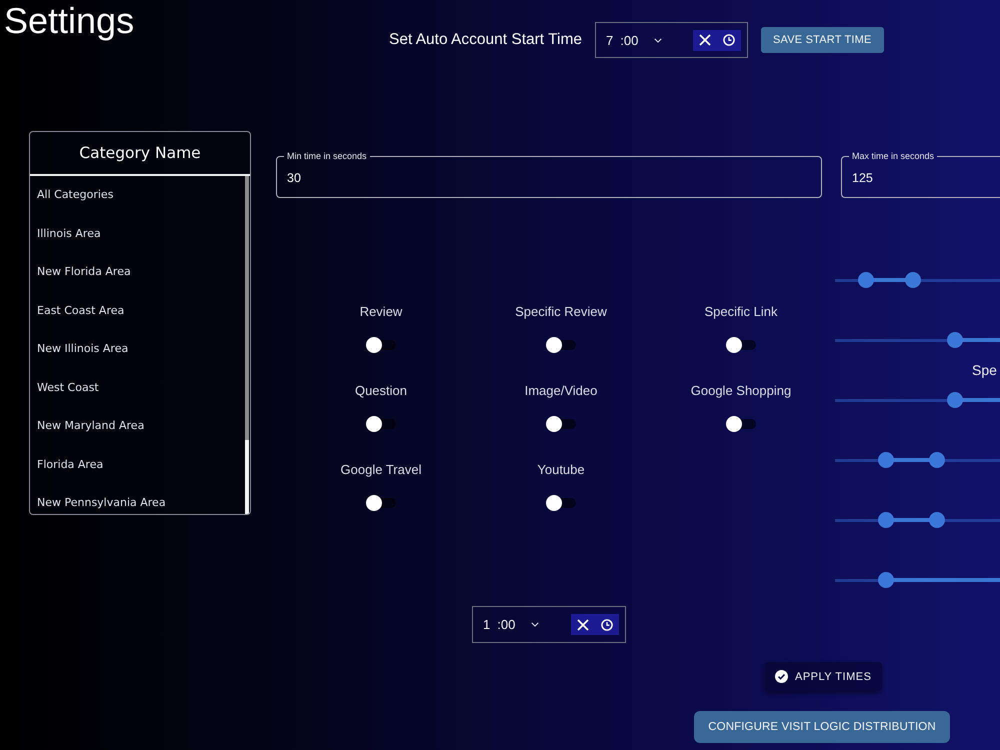  What do you see at coordinates (671, 40) in the screenshot?
I see `time-field: 7 :00` at bounding box center [671, 40].